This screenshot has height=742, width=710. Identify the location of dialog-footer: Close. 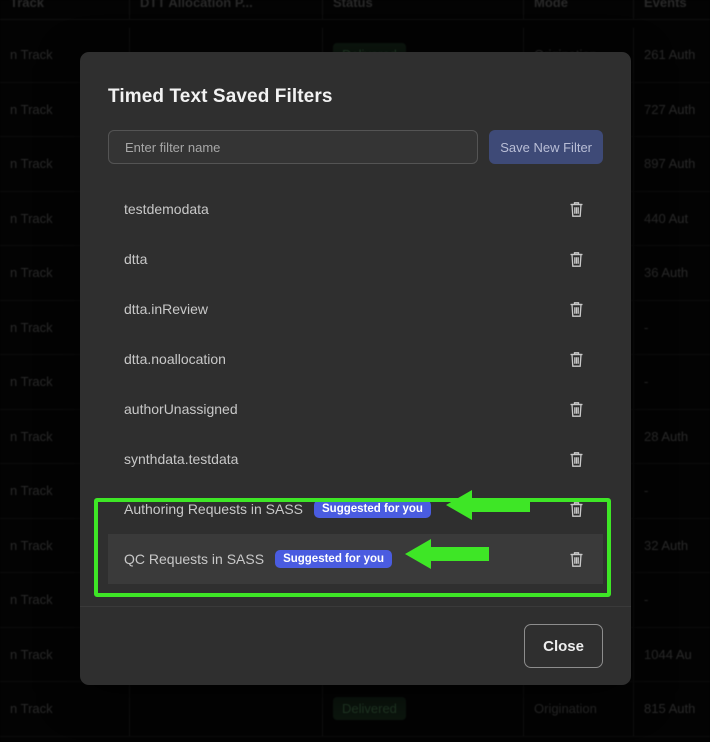
(355, 645).